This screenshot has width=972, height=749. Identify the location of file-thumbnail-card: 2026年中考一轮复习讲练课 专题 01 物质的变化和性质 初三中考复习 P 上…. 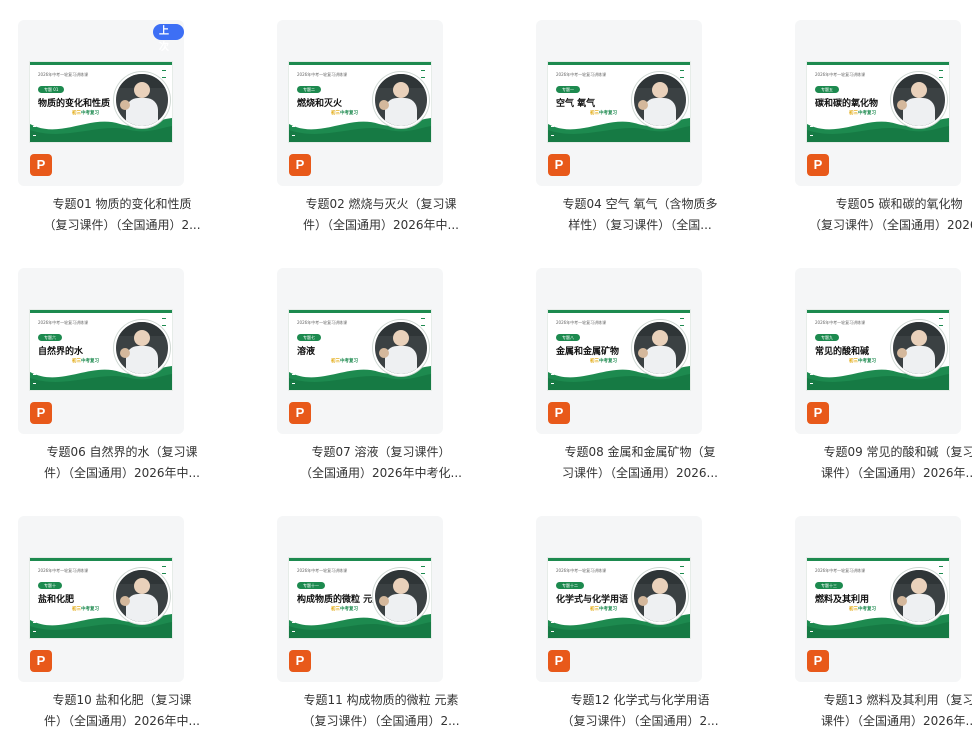
(101, 103).